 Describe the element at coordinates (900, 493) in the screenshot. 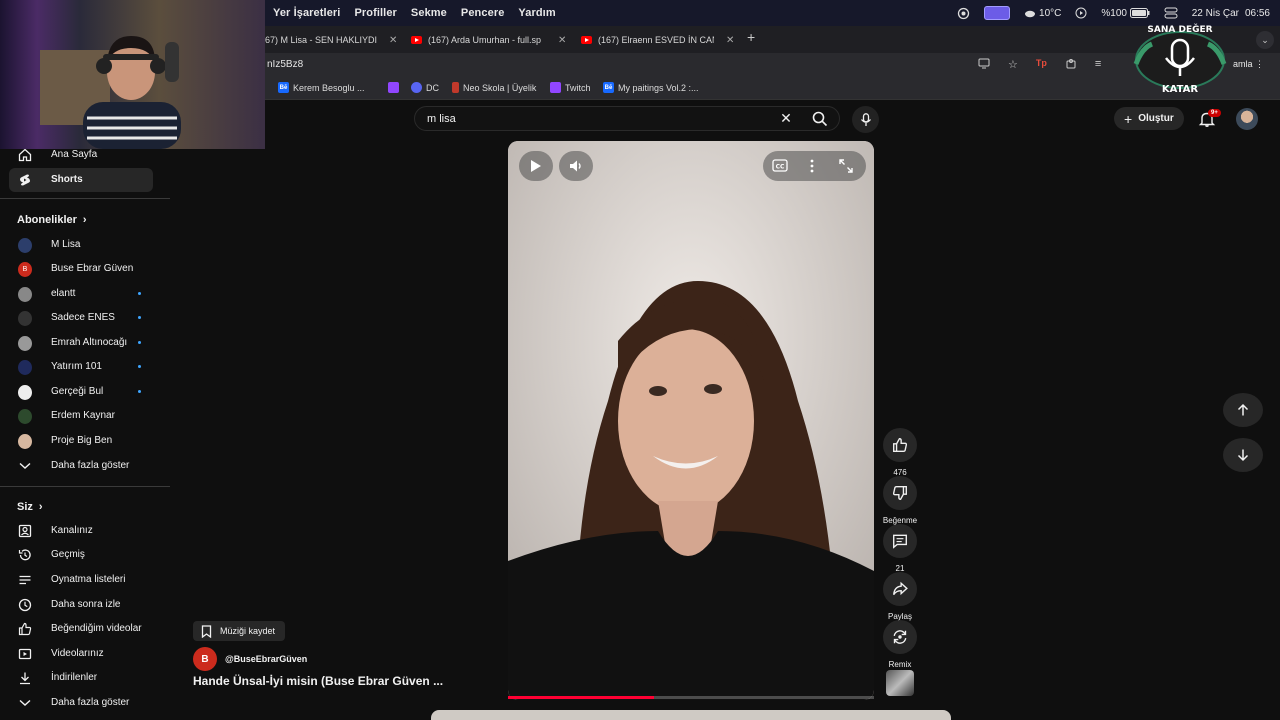

I see `dislike-button` at that location.